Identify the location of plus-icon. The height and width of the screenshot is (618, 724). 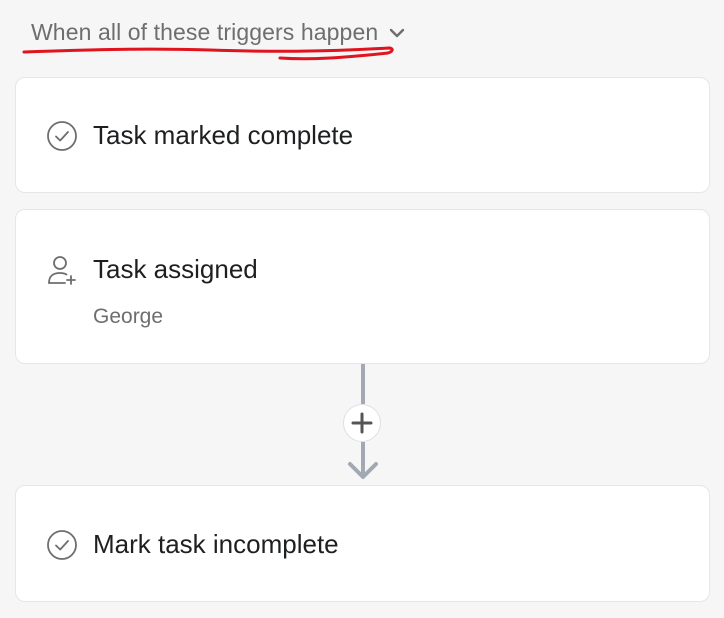
(362, 423).